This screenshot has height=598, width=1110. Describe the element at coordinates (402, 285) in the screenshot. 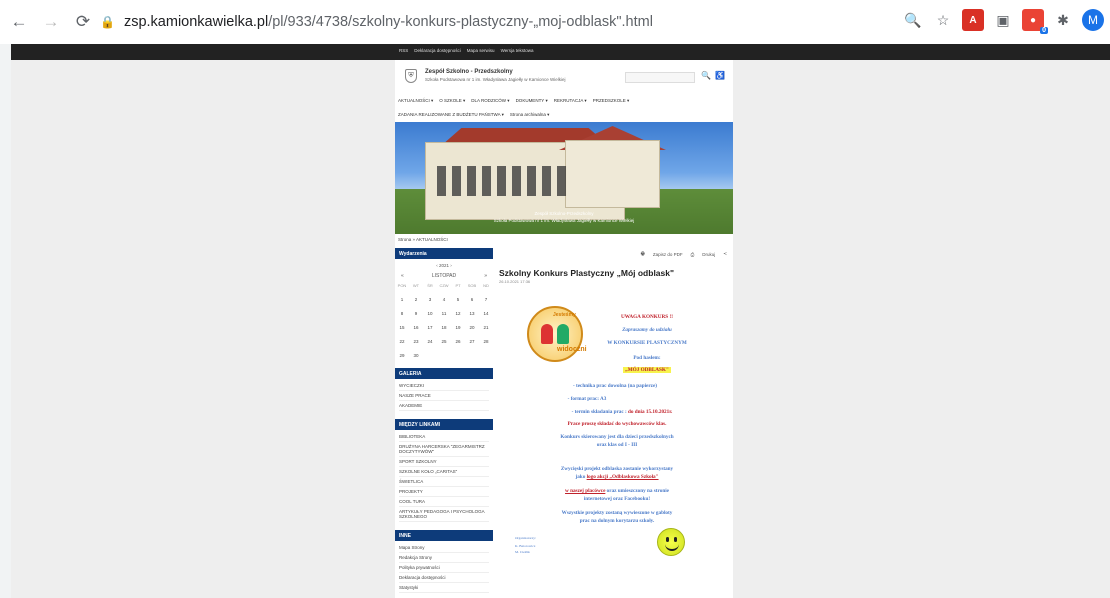

I see `calendar-weekday: PON` at that location.